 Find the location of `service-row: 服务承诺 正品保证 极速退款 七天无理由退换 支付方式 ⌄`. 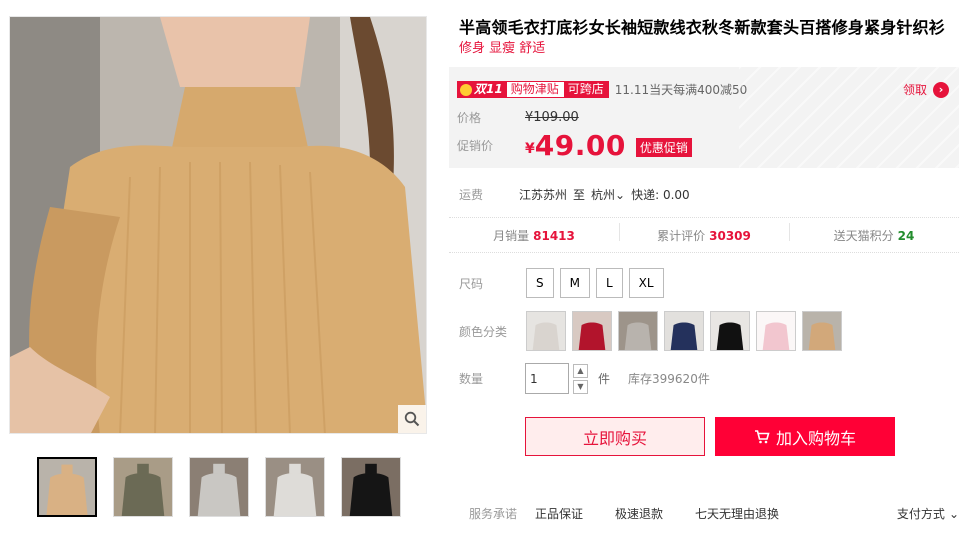

service-row: 服务承诺 正品保证 极速退款 七天无理由退换 支付方式 ⌄ is located at coordinates (714, 513).